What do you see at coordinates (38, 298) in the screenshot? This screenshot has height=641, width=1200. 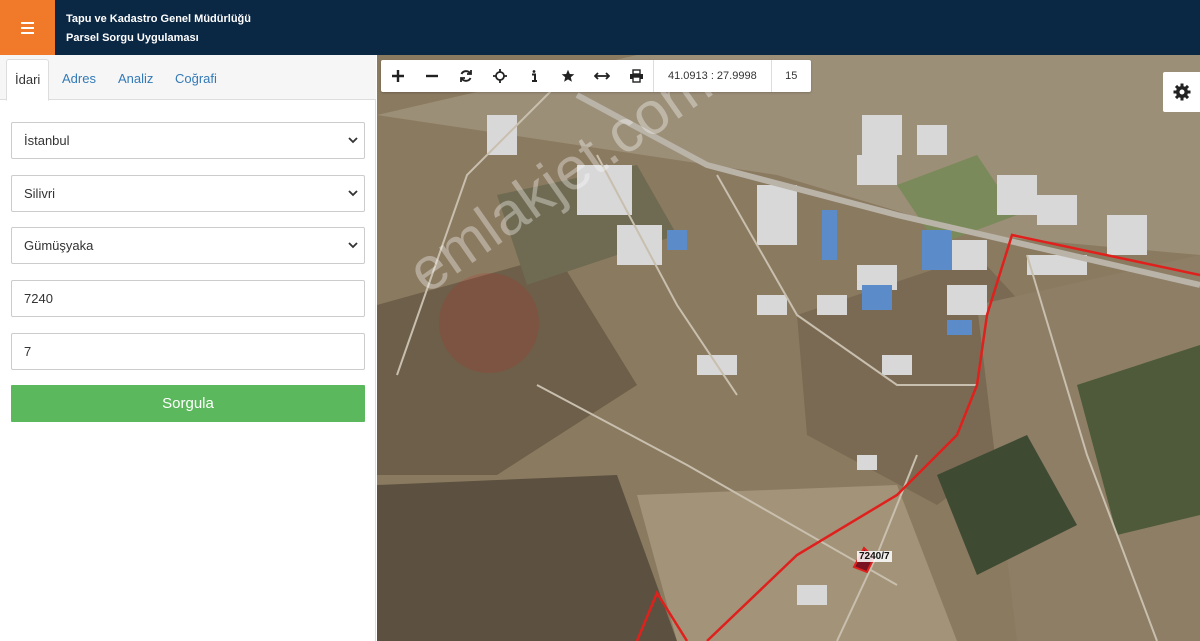 I see `ada-input-value: 7240` at bounding box center [38, 298].